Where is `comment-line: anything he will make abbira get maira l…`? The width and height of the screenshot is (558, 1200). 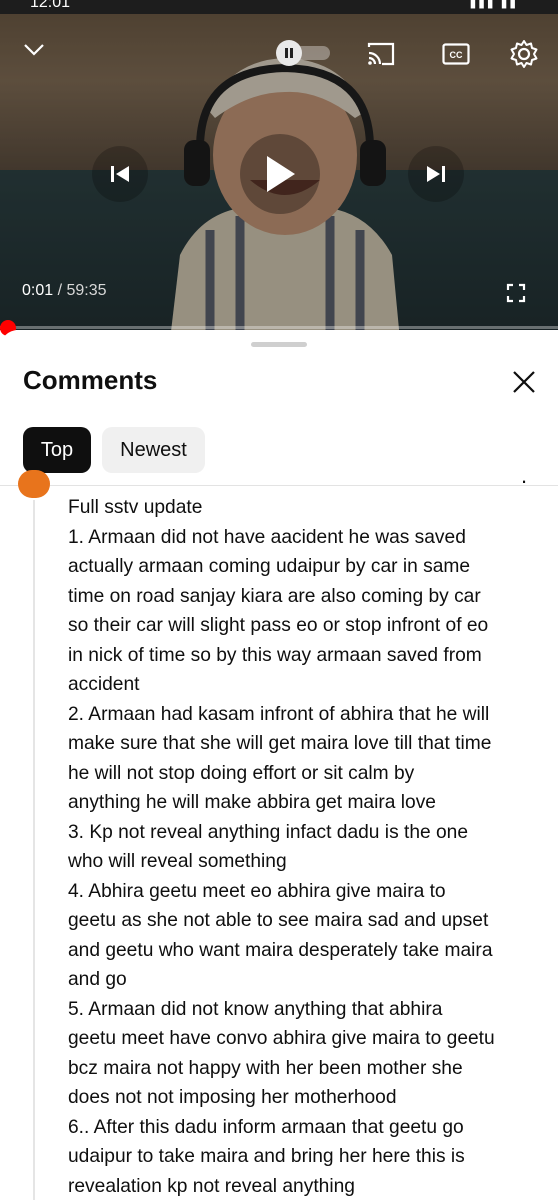
comment-line: anything he will make abbira get maira l… is located at coordinates (252, 802).